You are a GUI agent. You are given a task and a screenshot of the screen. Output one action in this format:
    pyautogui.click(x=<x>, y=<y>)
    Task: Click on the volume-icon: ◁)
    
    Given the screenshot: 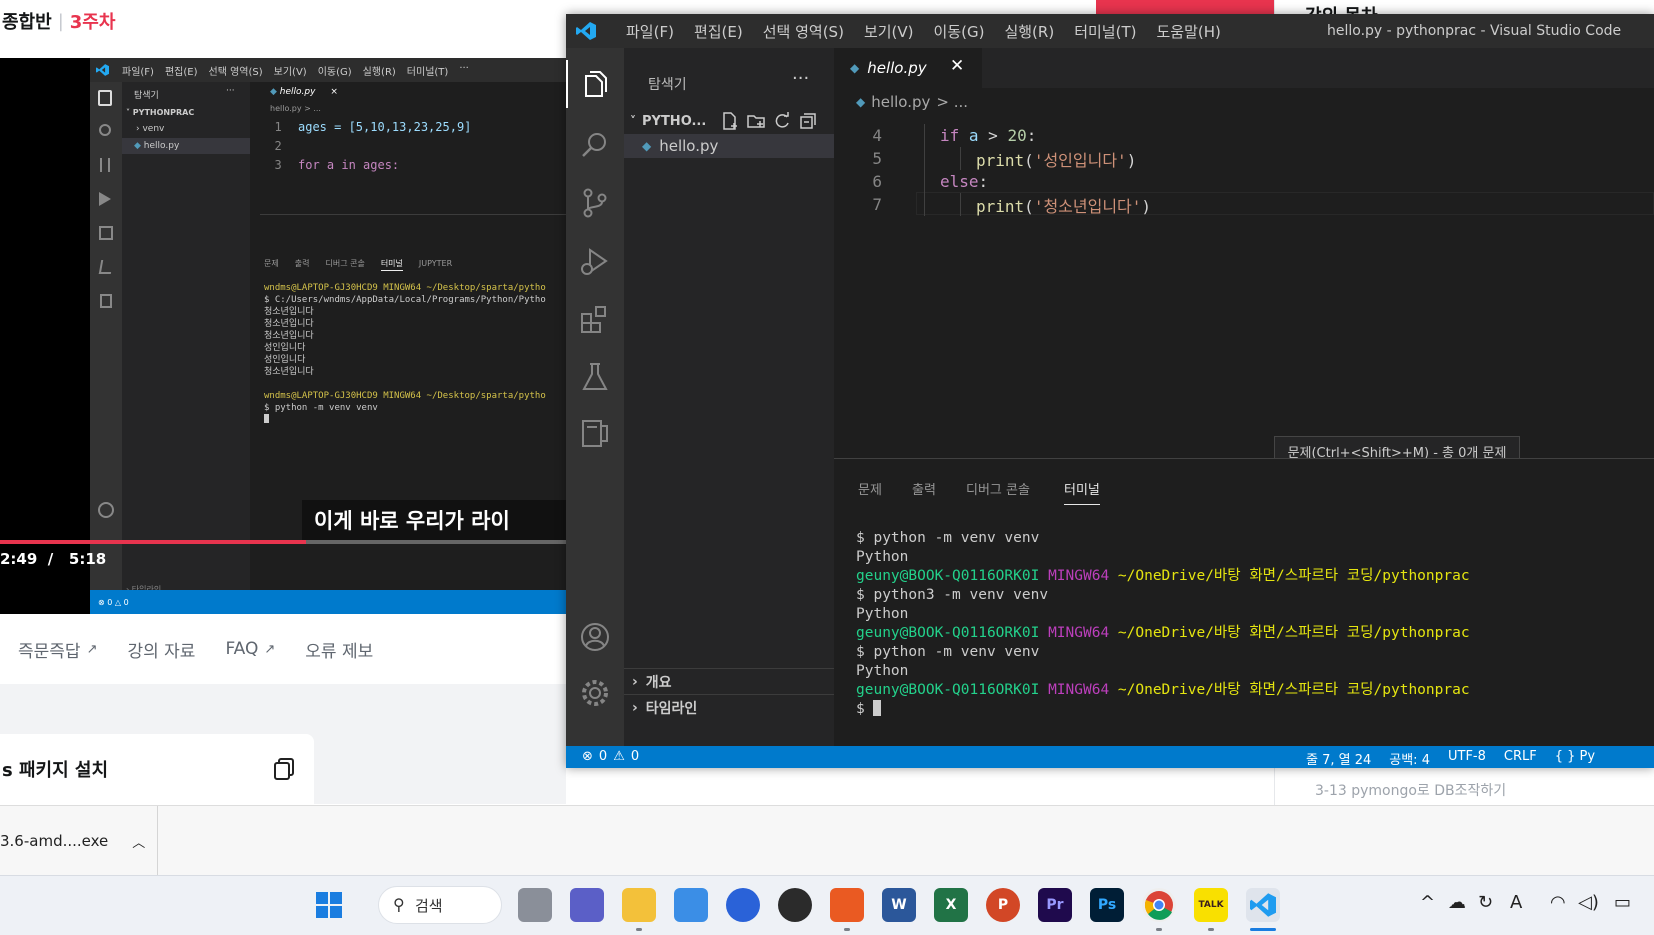 What is the action you would take?
    pyautogui.click(x=1588, y=902)
    